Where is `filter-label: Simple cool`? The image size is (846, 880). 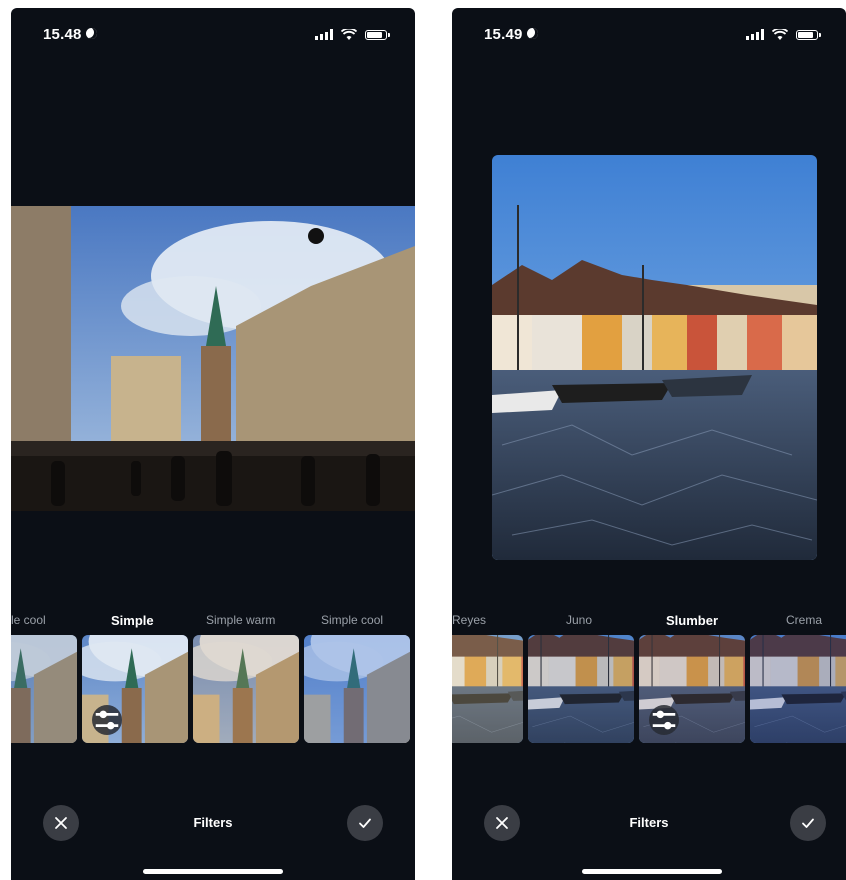 filter-label: Simple cool is located at coordinates (352, 620).